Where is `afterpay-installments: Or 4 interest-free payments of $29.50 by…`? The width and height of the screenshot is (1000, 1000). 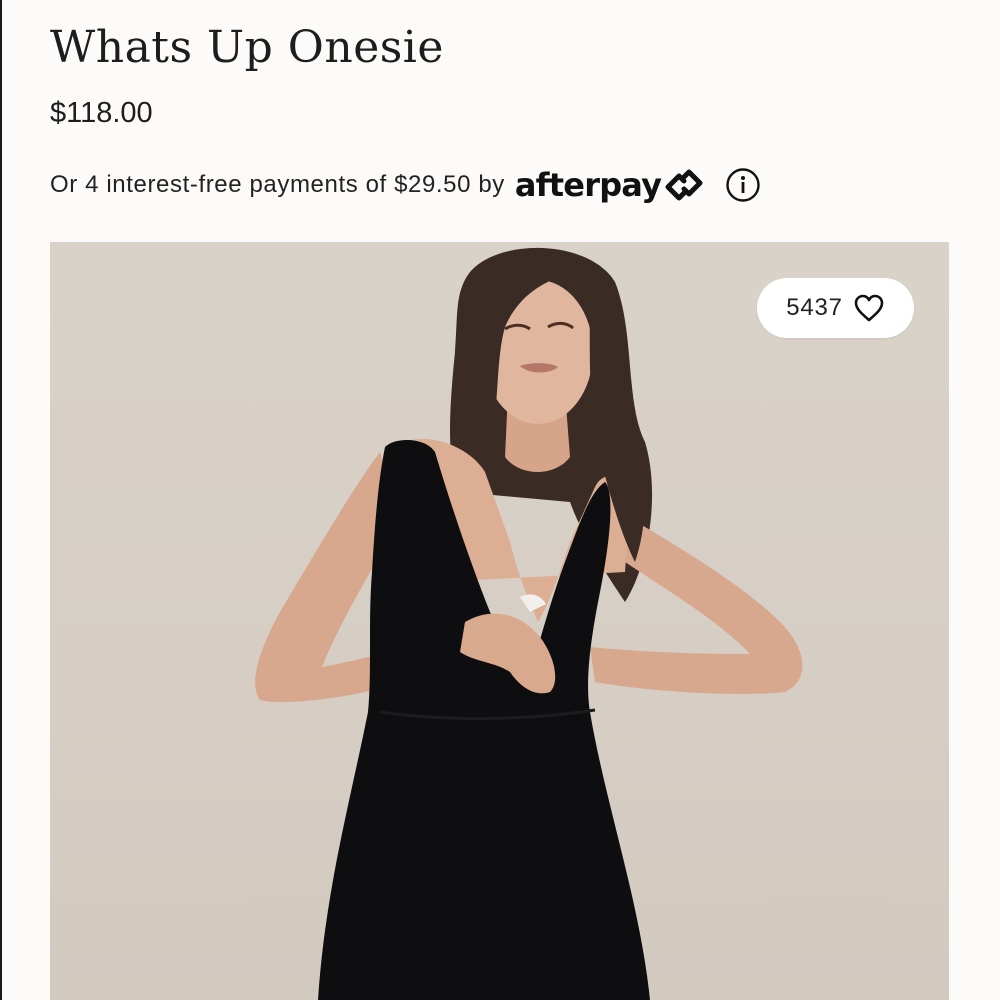 afterpay-installments: Or 4 interest-free payments of $29.50 by… is located at coordinates (405, 185).